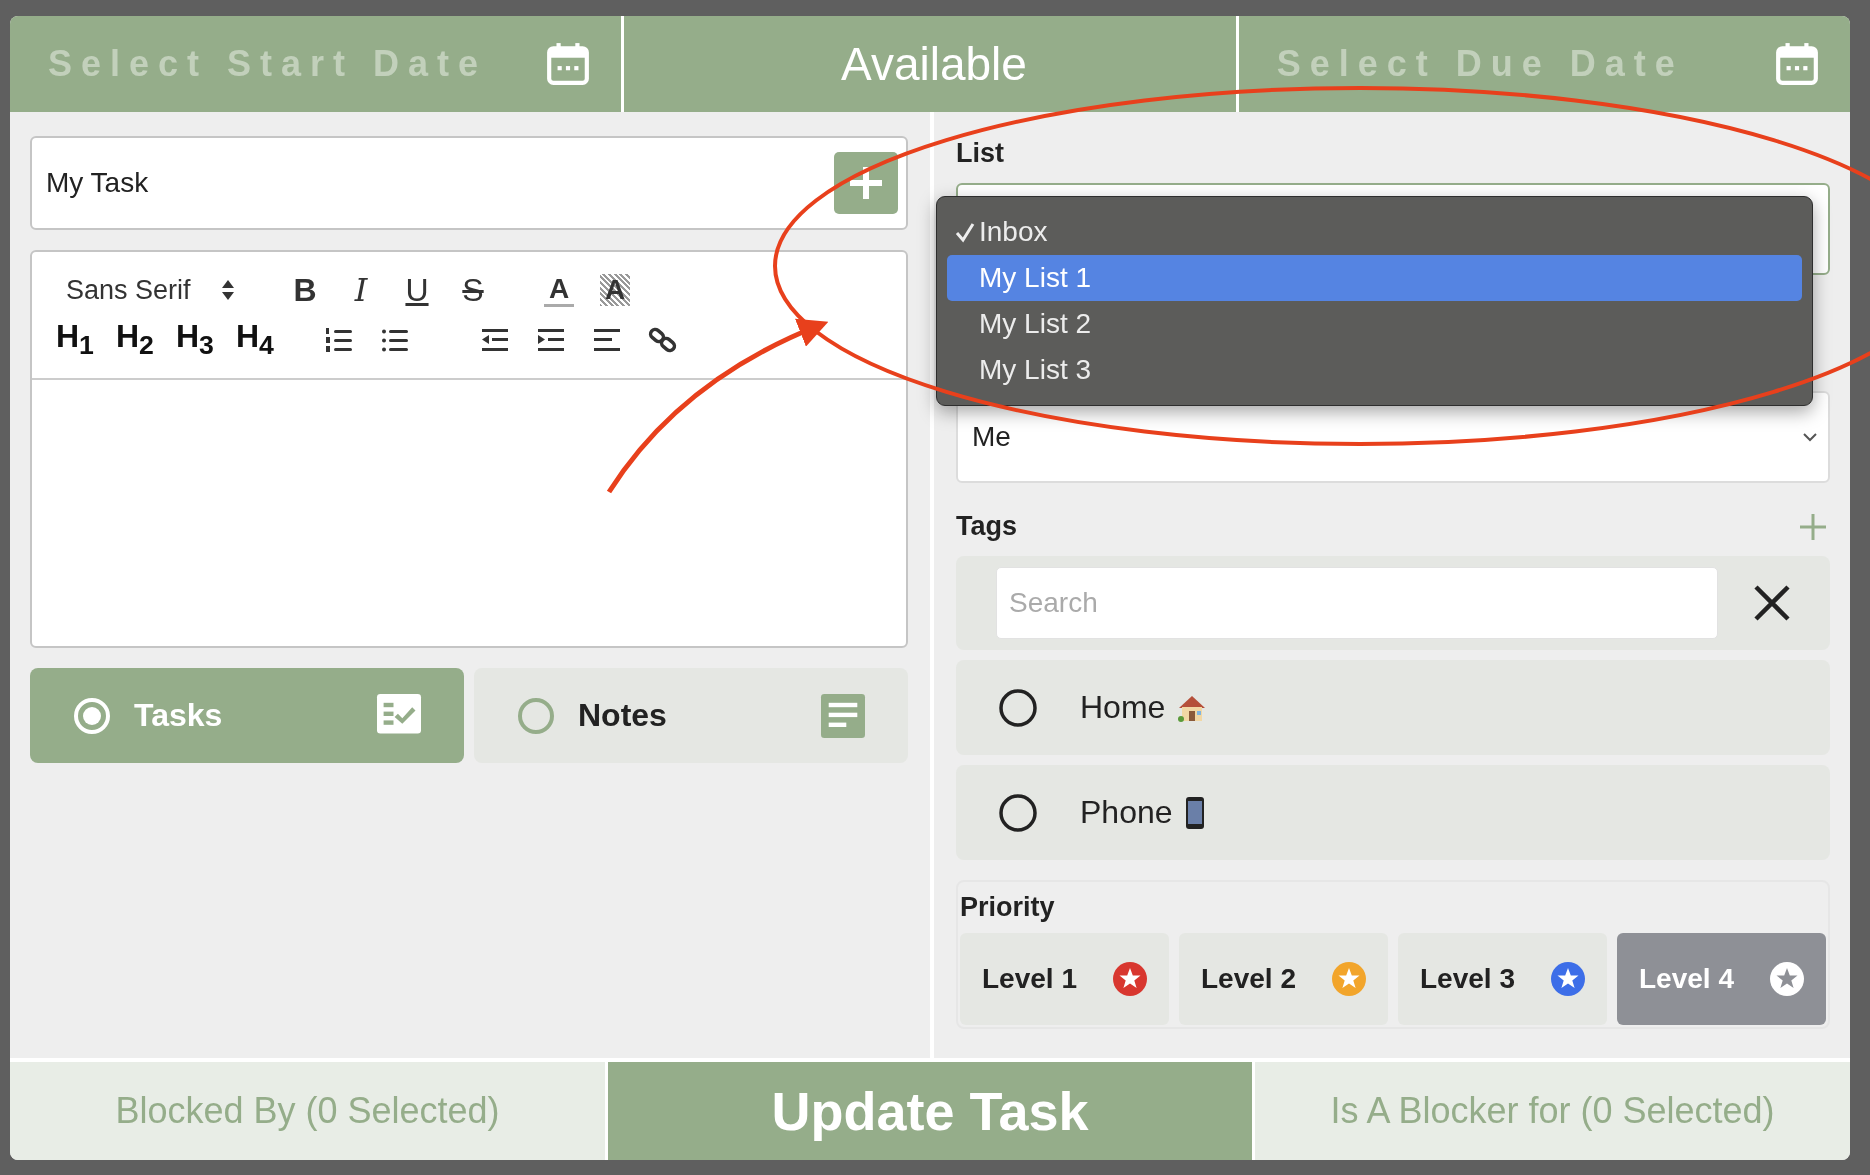 The height and width of the screenshot is (1175, 1870). What do you see at coordinates (1374, 370) in the screenshot?
I see `menu-item: My List 3` at bounding box center [1374, 370].